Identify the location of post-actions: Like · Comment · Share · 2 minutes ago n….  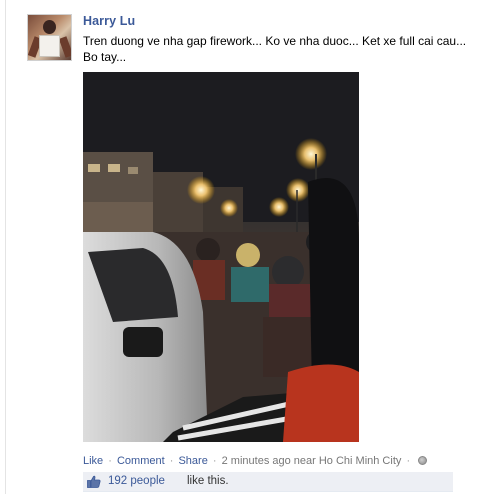
(255, 461).